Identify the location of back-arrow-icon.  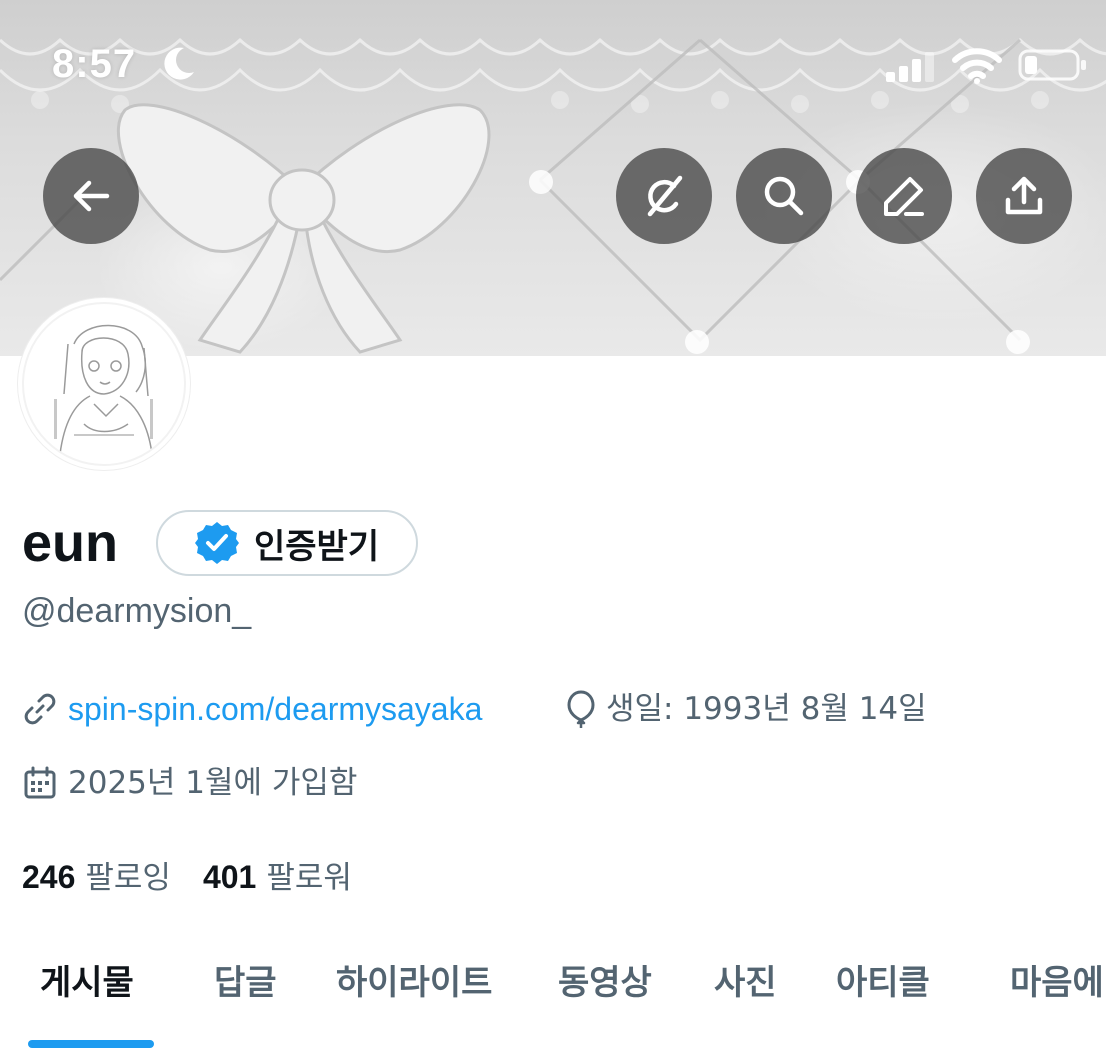
(91, 196).